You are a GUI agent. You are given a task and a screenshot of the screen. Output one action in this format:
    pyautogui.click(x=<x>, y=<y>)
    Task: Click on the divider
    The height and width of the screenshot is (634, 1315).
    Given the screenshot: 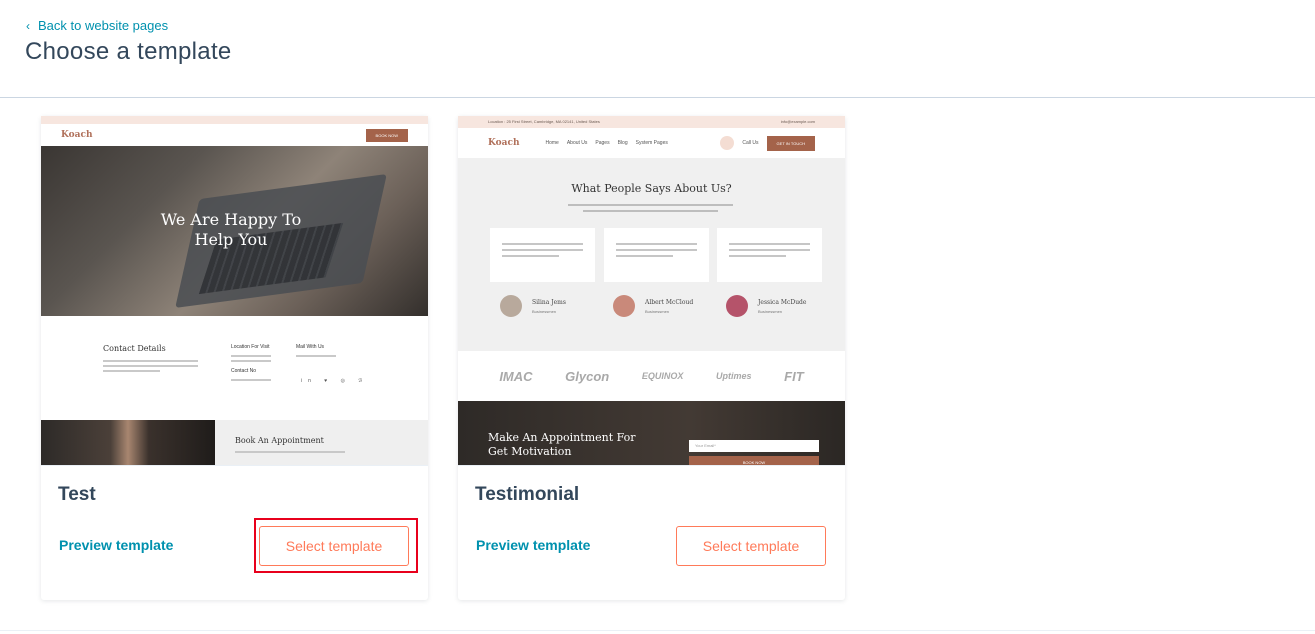 What is the action you would take?
    pyautogui.click(x=657, y=630)
    